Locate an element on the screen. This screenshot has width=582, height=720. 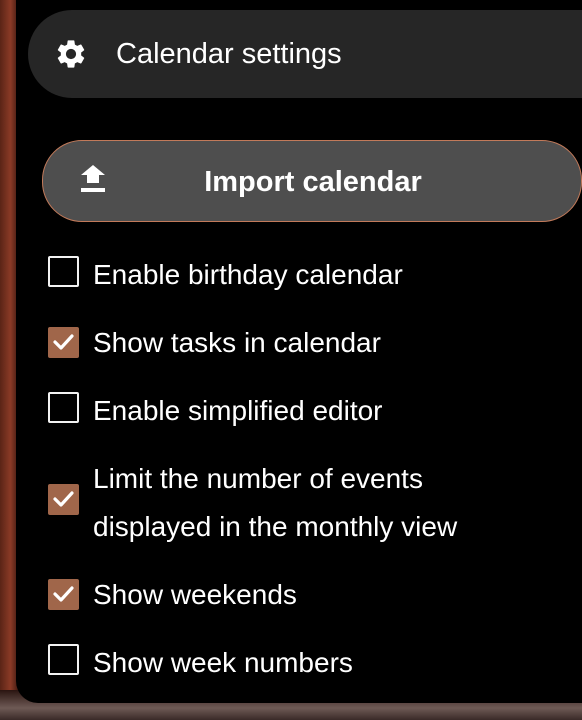
option-label-line1: Limit the number of events is located at coordinates (258, 478).